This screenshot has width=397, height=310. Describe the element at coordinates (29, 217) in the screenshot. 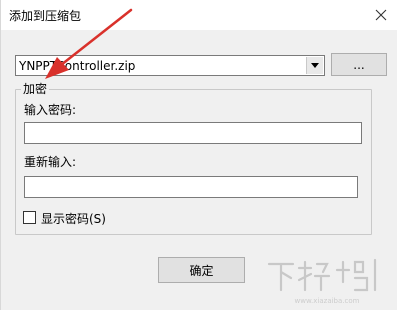

I see `show-password-checkbox` at that location.